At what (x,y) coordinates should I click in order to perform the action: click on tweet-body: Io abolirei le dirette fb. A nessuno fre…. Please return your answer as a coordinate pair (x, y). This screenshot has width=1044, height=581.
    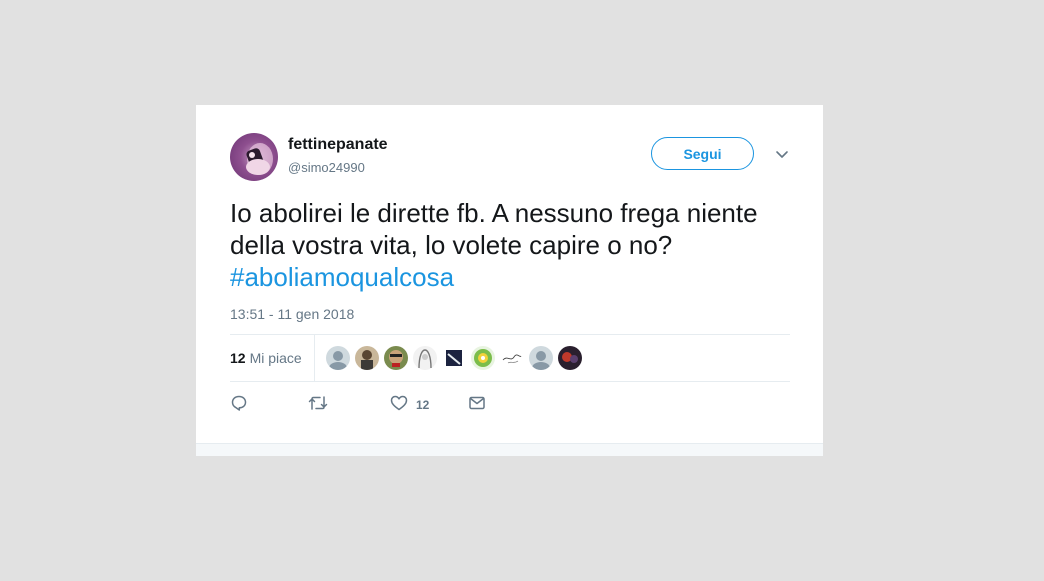
    Looking at the image, I should click on (494, 229).